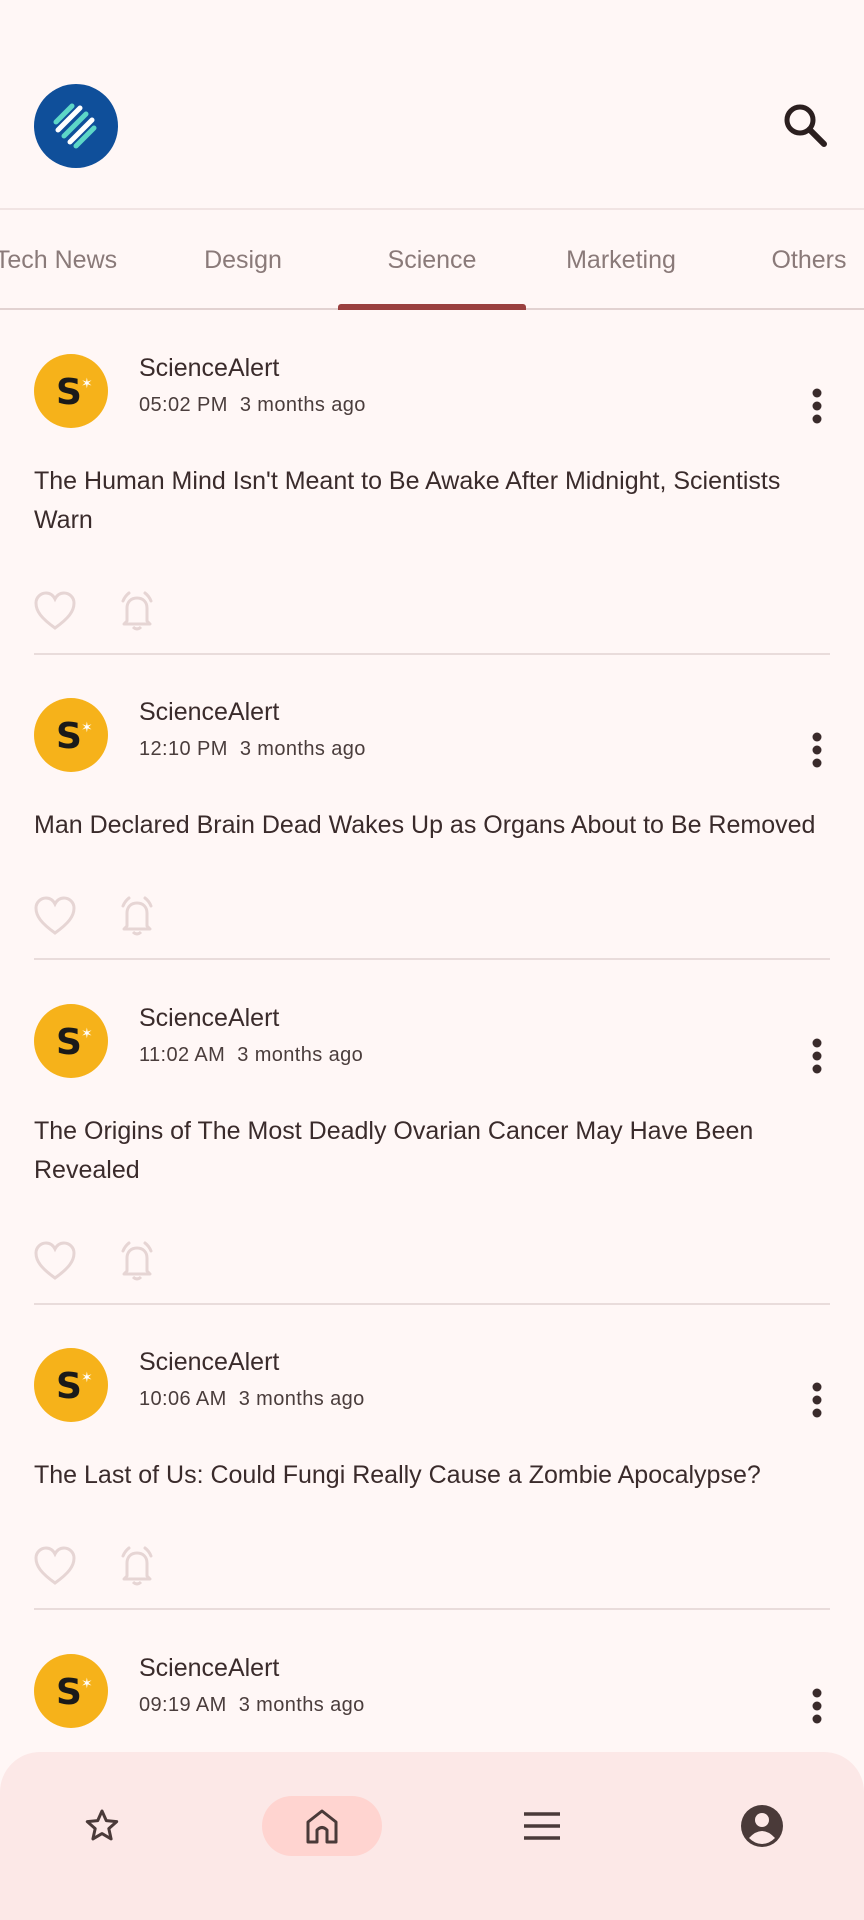 The image size is (864, 1920). I want to click on article-time: 10:06 AM, so click(183, 1399).